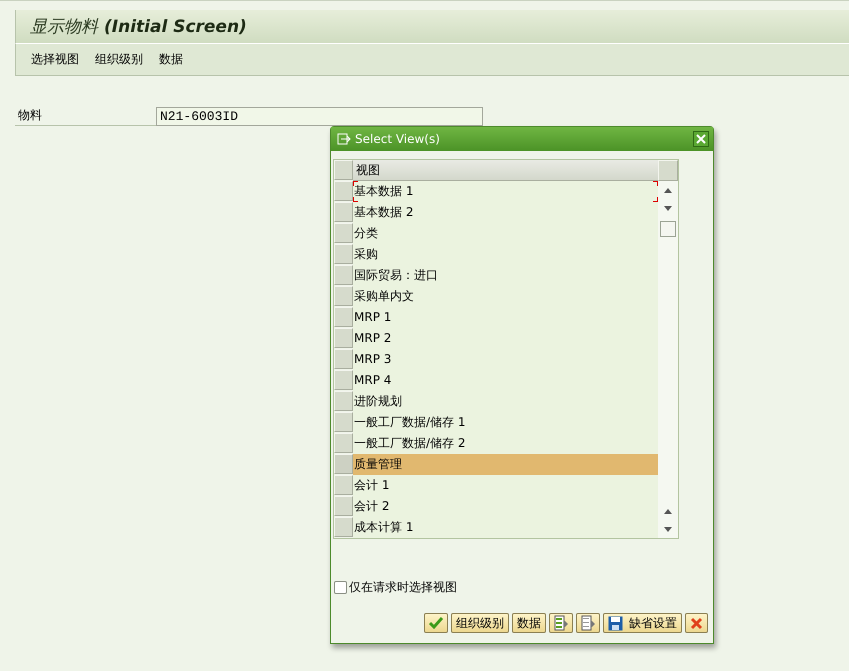 This screenshot has height=671, width=849. I want to click on default-settings-button: 缺省设置, so click(642, 623).